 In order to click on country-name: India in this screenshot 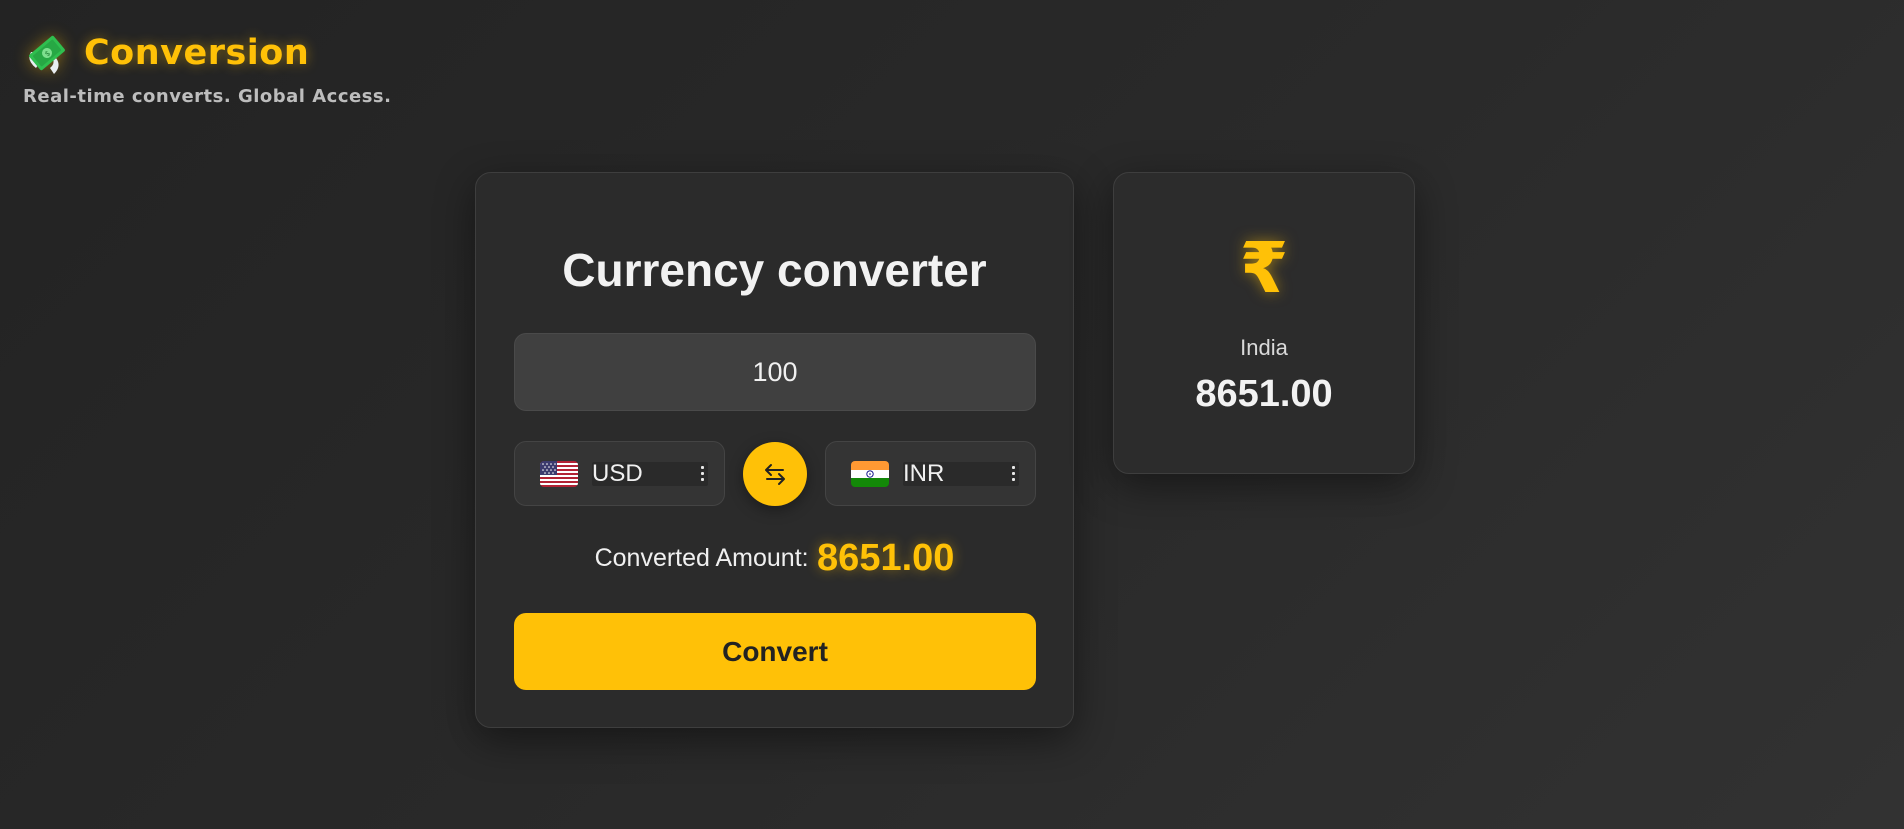, I will do `click(1264, 347)`.